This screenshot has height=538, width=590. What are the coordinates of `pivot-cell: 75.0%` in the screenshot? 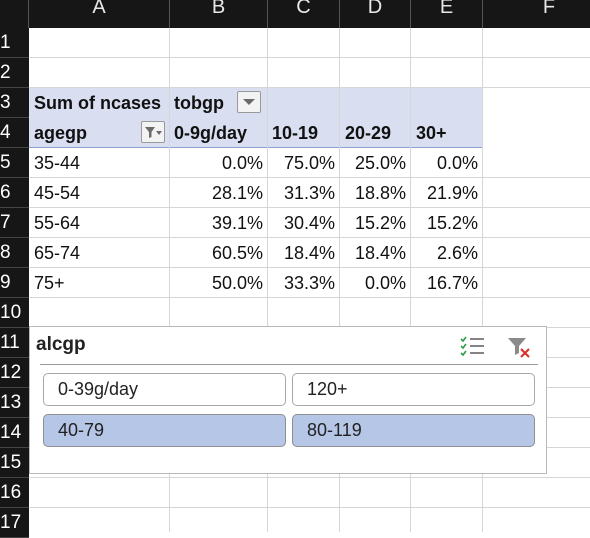 It's located at (301, 163).